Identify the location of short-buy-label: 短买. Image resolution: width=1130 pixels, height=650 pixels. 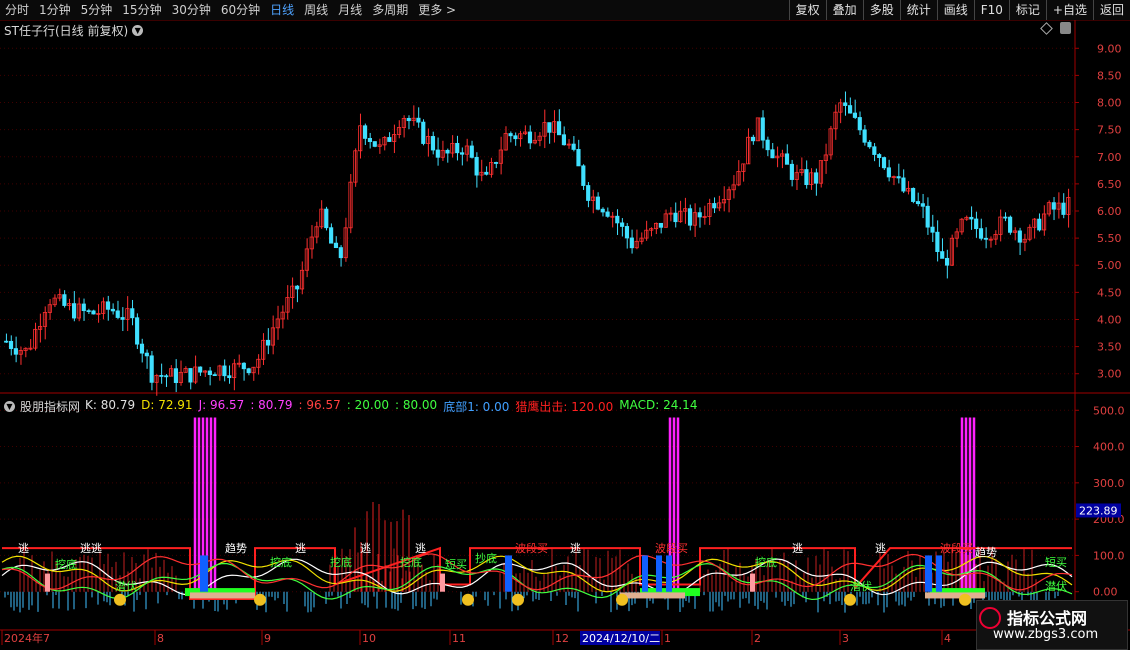
(456, 564).